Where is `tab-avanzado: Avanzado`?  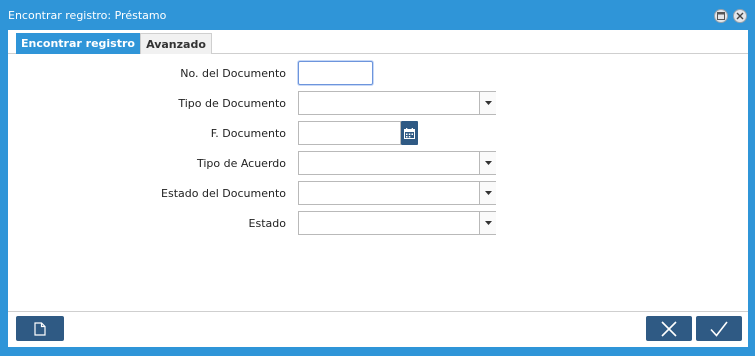 tab-avanzado: Avanzado is located at coordinates (176, 43).